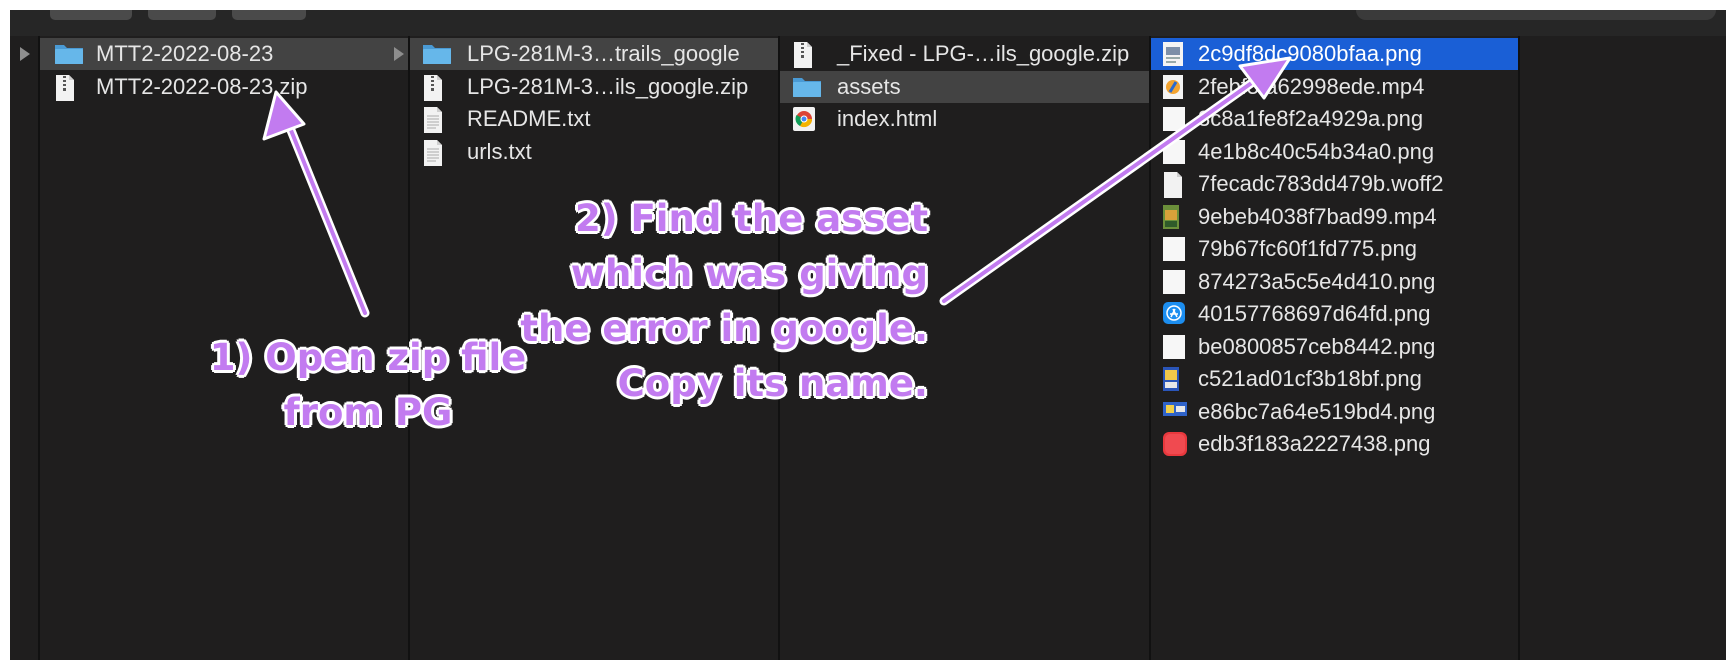  Describe the element at coordinates (724, 328) in the screenshot. I see `annotation-line: the error in google.` at that location.